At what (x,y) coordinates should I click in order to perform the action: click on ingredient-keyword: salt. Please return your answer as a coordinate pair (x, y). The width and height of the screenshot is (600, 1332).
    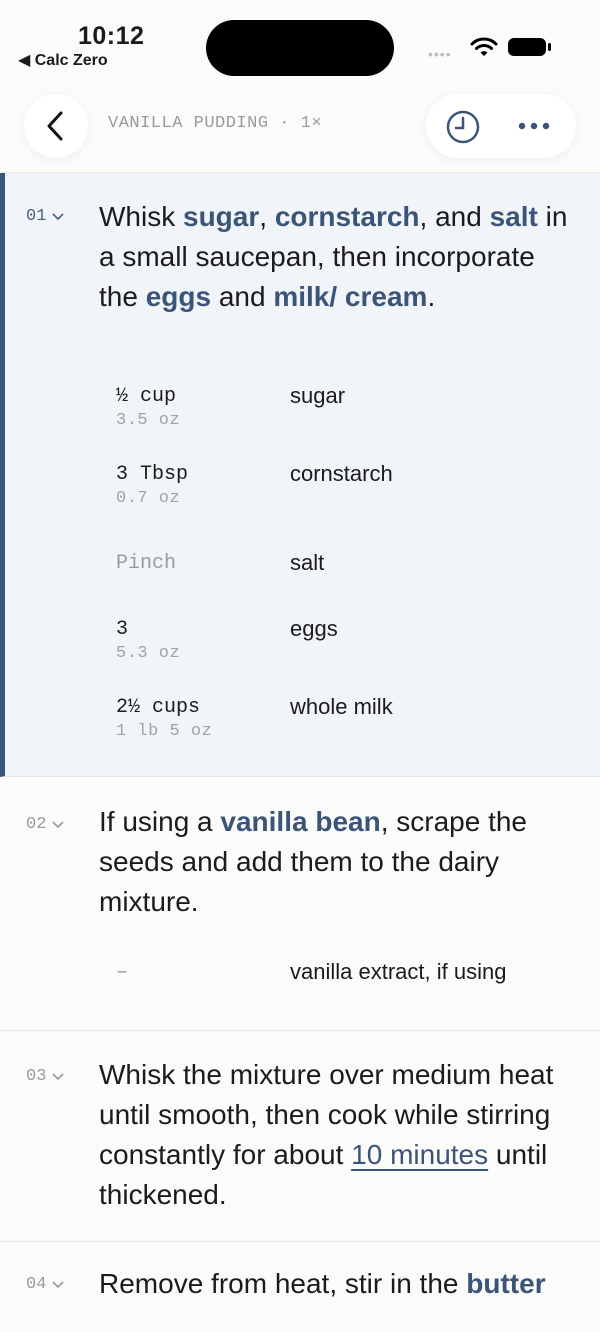
    Looking at the image, I should click on (513, 216).